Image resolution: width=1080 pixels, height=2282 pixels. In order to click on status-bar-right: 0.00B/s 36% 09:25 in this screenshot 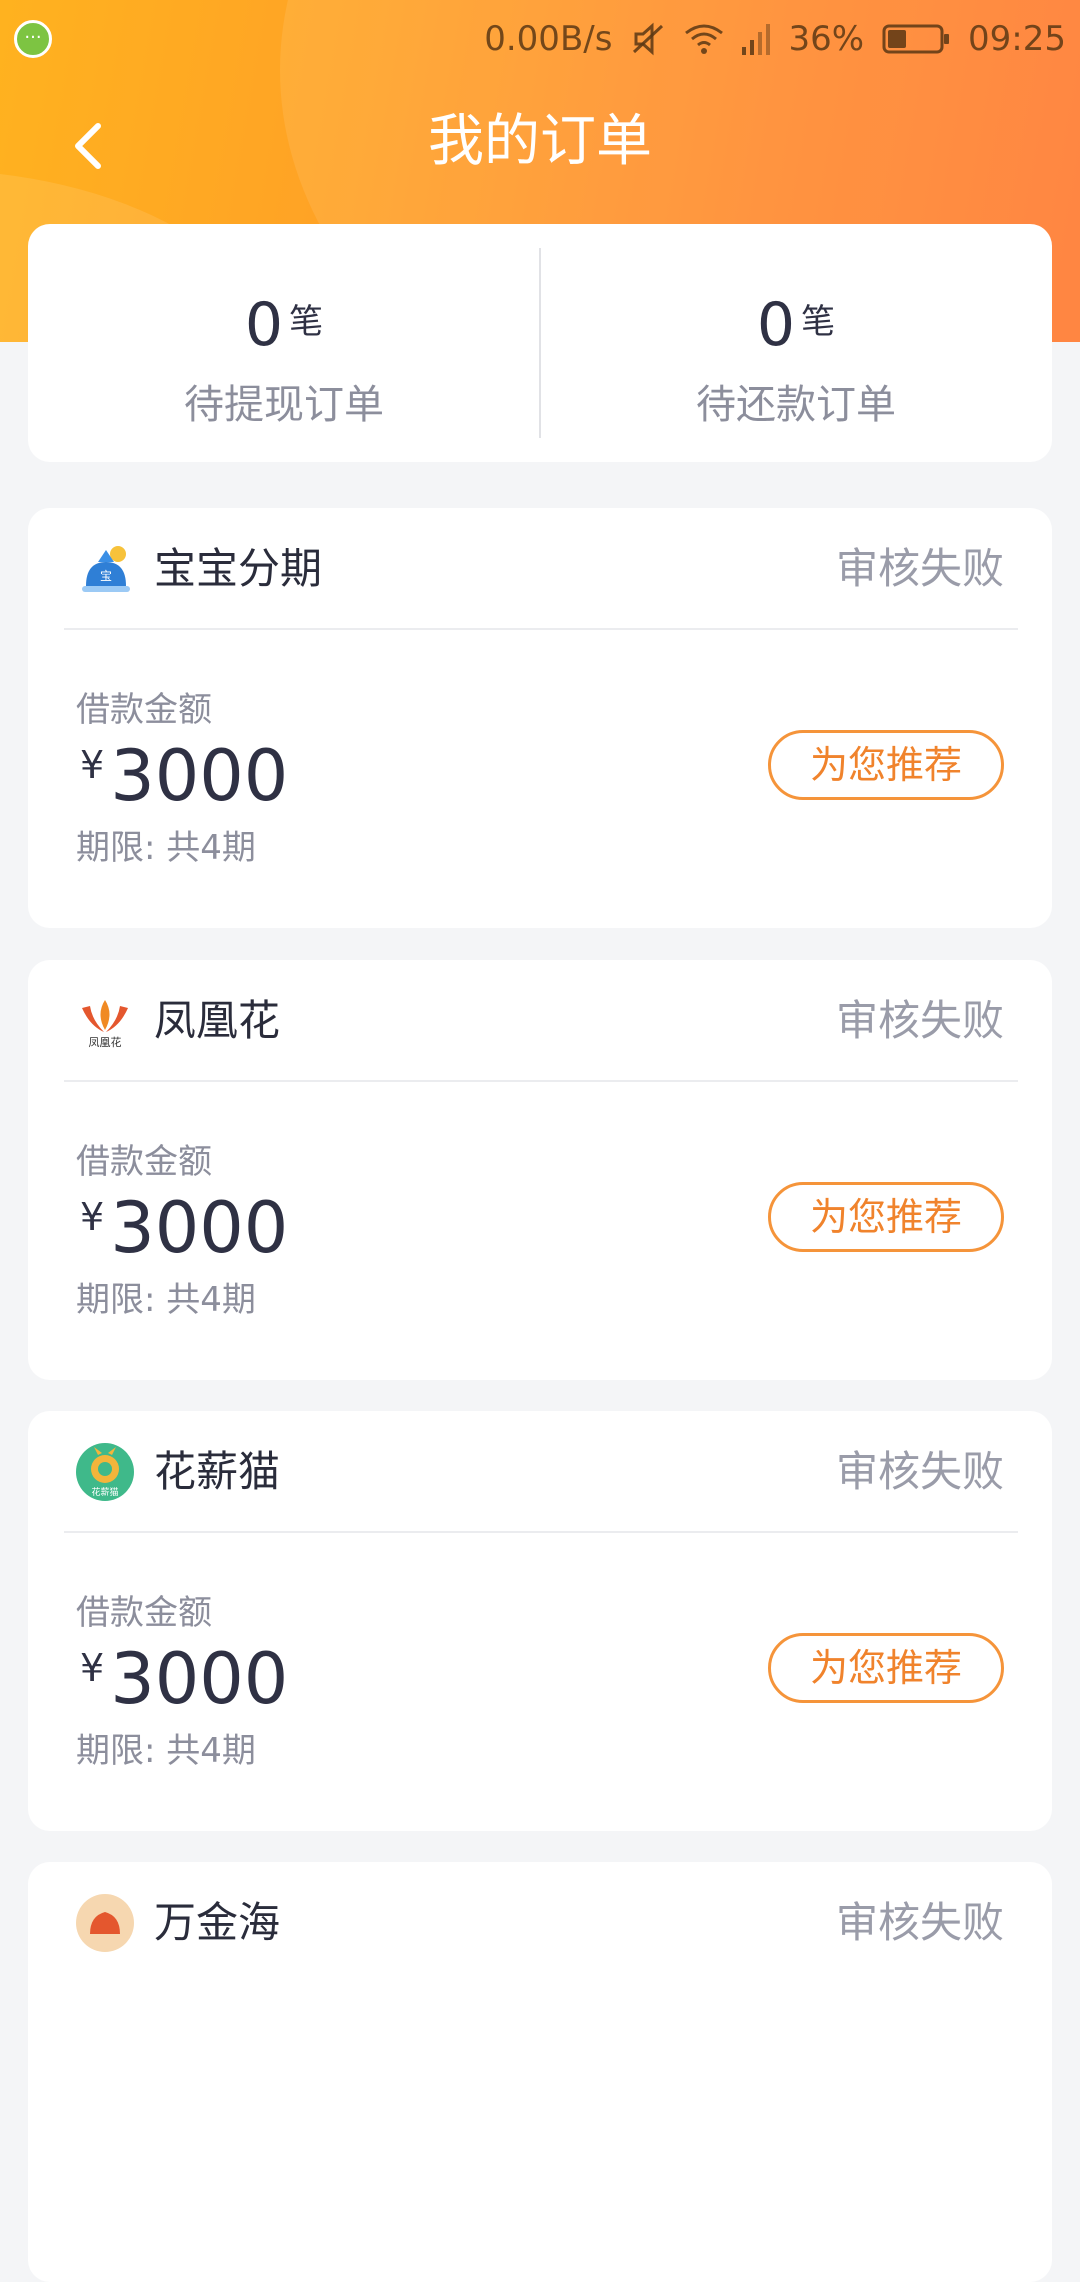, I will do `click(775, 39)`.